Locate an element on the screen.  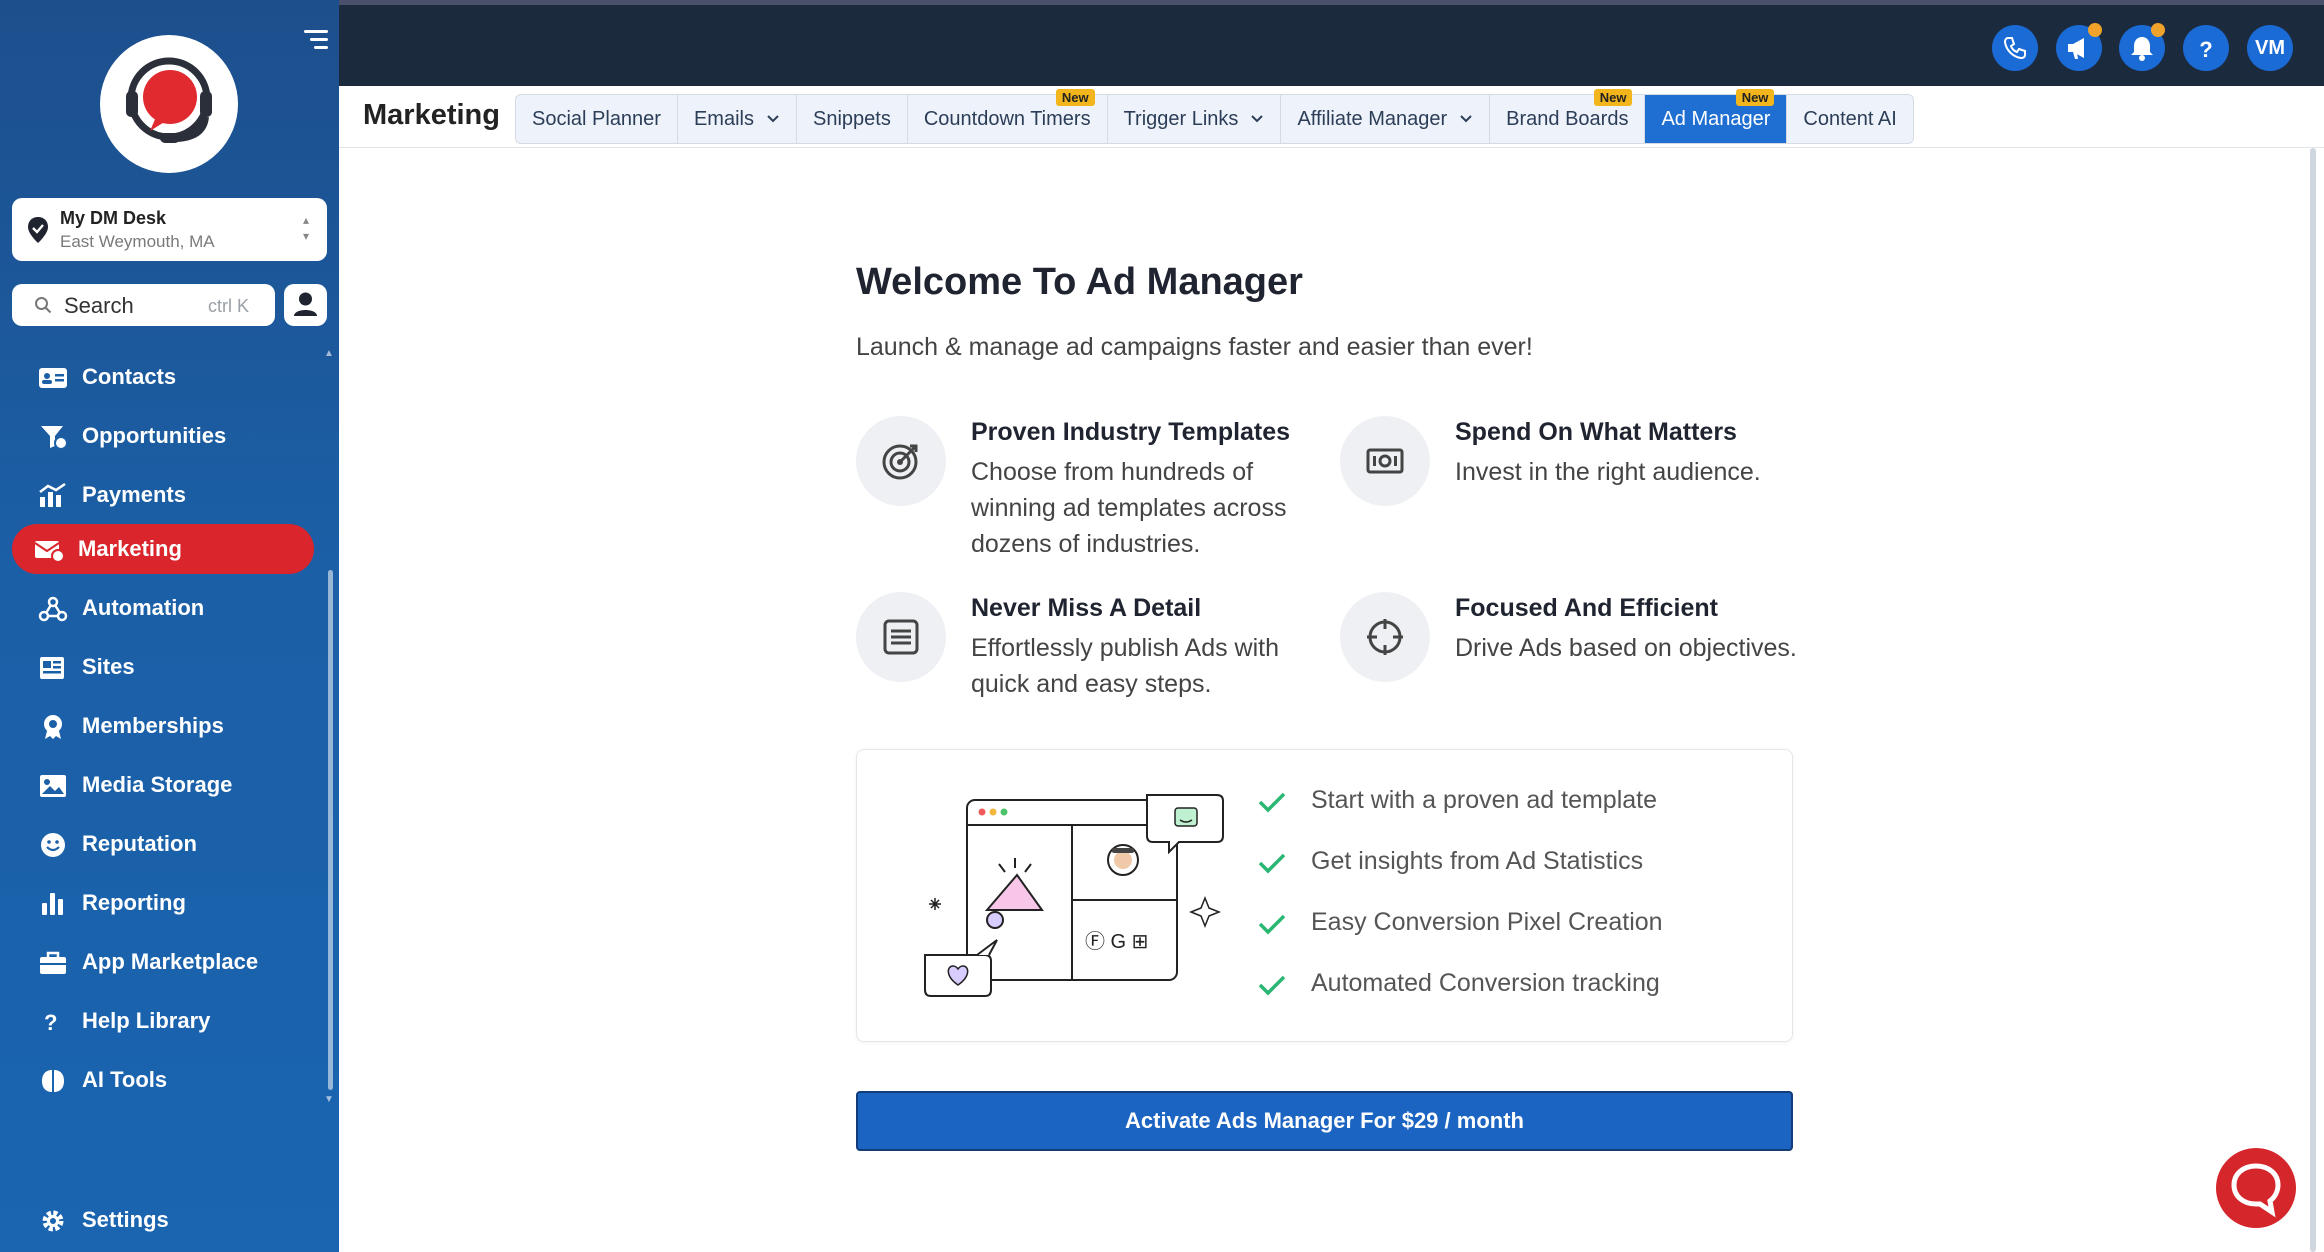
sidebar-item-ai-tools: AI Tools is located at coordinates (163, 1080).